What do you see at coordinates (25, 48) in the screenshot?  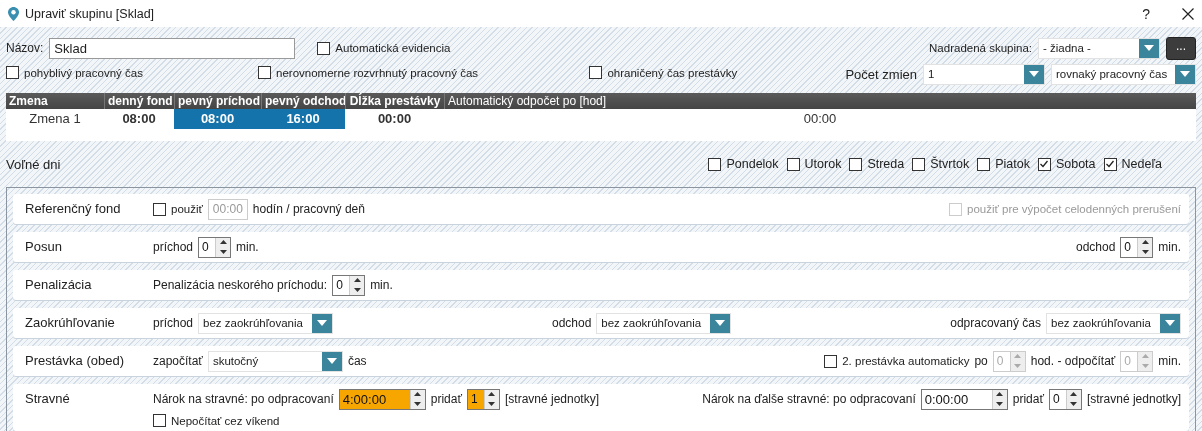 I see `name-label: Názov:` at bounding box center [25, 48].